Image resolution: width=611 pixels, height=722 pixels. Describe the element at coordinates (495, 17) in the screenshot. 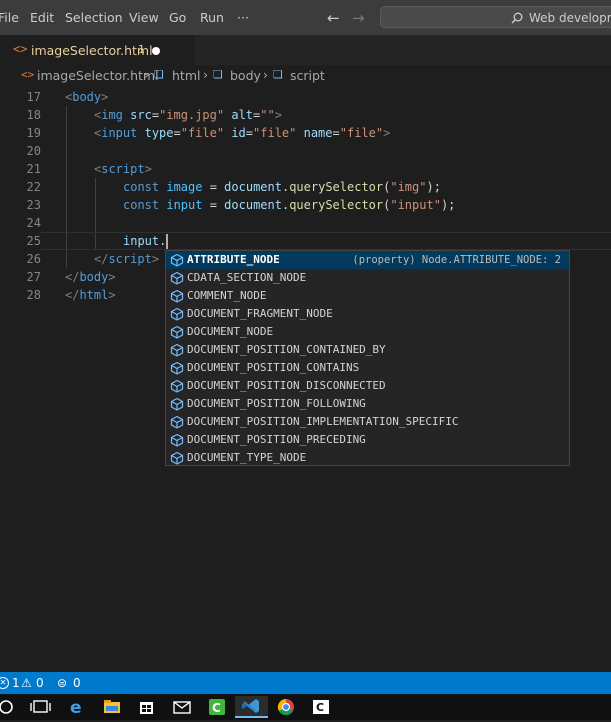

I see `command-center-search: Web development` at that location.